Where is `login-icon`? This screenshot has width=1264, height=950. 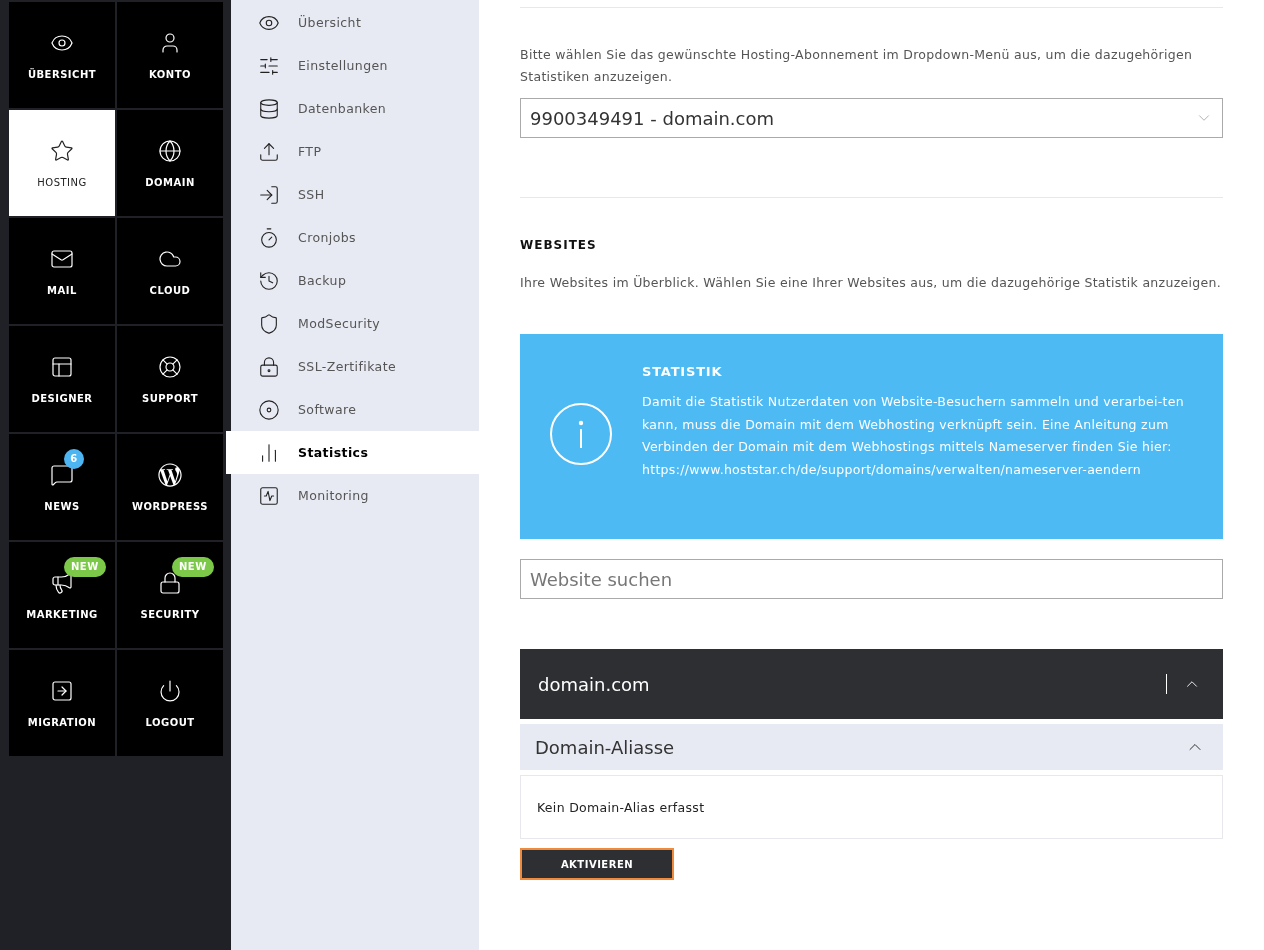 login-icon is located at coordinates (269, 194).